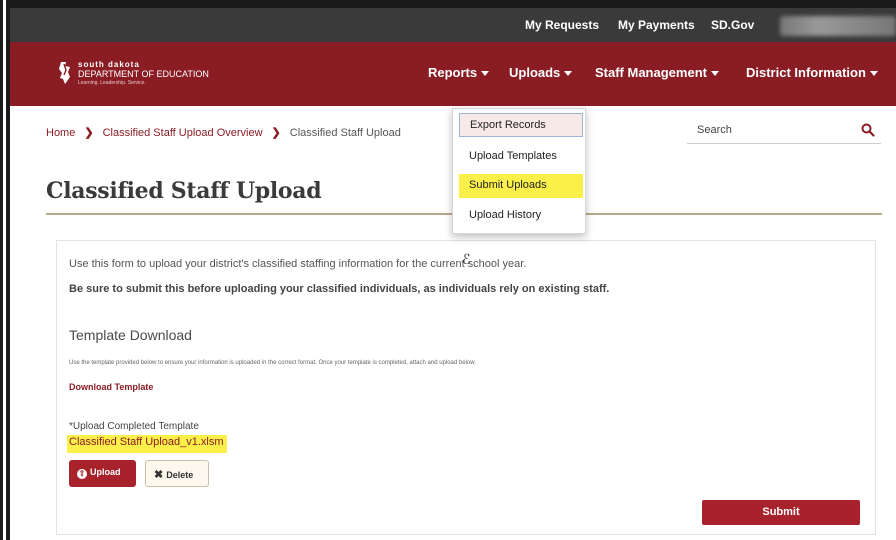 This screenshot has height=540, width=896. I want to click on menu-item-submit-uploads: Submit Uploads, so click(521, 186).